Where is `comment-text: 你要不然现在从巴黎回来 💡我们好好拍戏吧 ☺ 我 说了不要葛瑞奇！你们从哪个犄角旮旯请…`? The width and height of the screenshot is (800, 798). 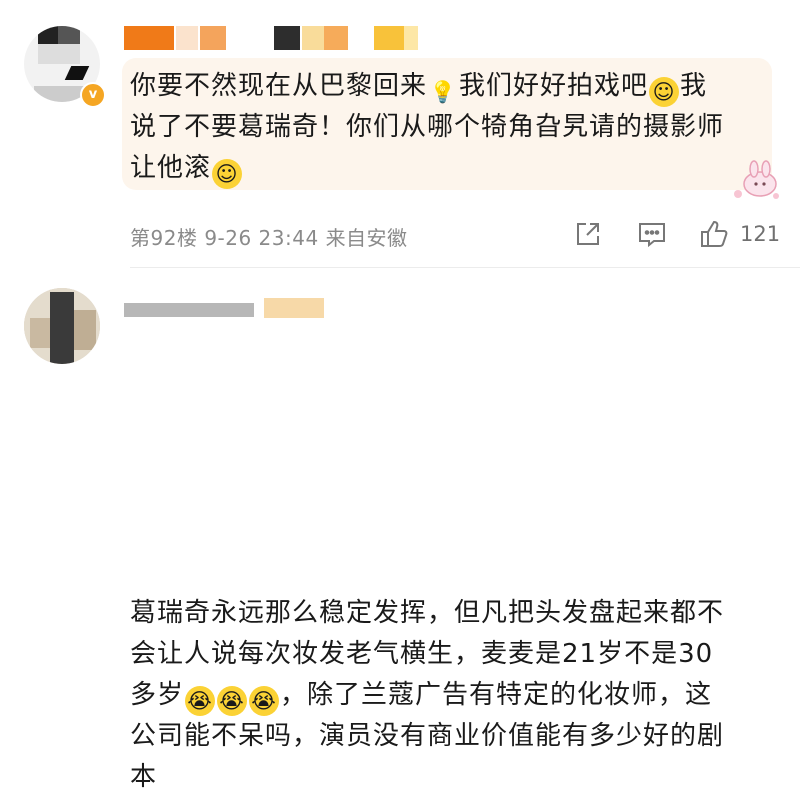 comment-text: 你要不然现在从巴黎回来 💡我们好好拍戏吧 ☺ 我 说了不要葛瑞奇！你们从哪个犄角旮旯请… is located at coordinates (450, 127).